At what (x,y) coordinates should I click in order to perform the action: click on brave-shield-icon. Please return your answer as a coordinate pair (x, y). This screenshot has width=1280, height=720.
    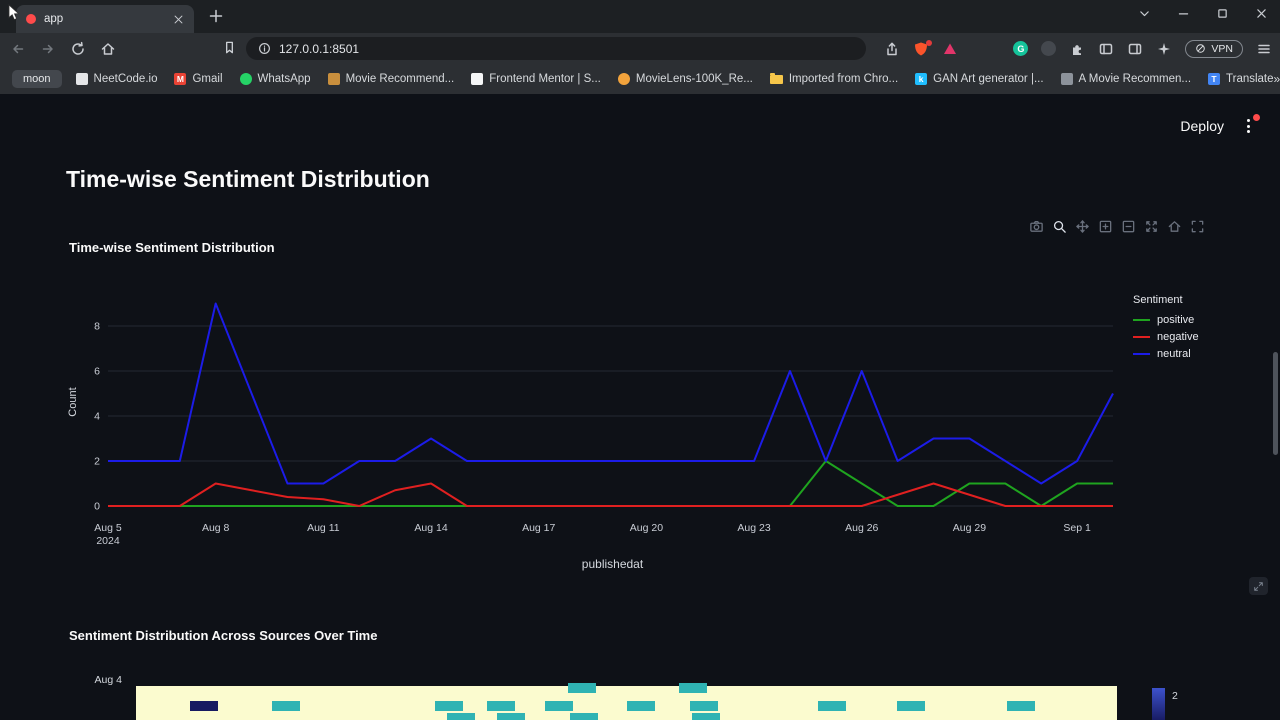
    Looking at the image, I should click on (922, 48).